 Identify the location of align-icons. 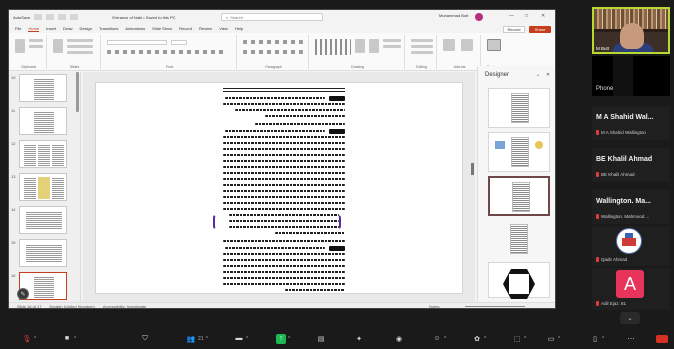
(273, 52).